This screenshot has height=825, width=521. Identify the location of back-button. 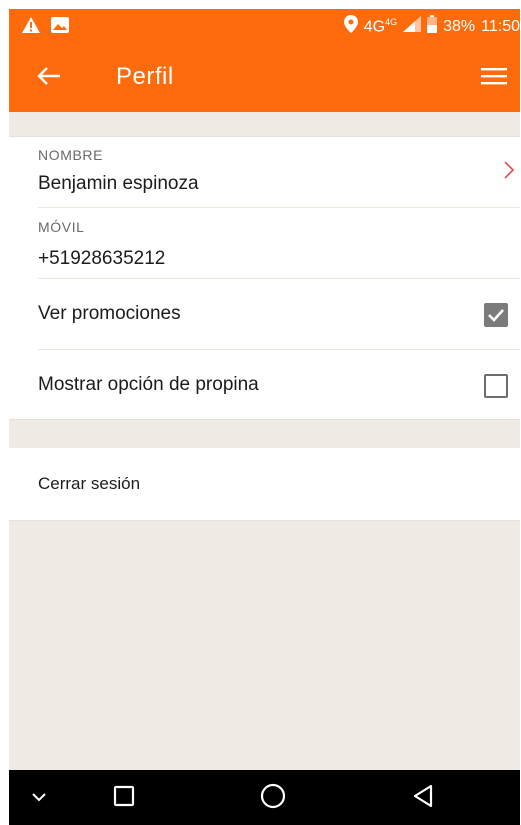
(49, 78).